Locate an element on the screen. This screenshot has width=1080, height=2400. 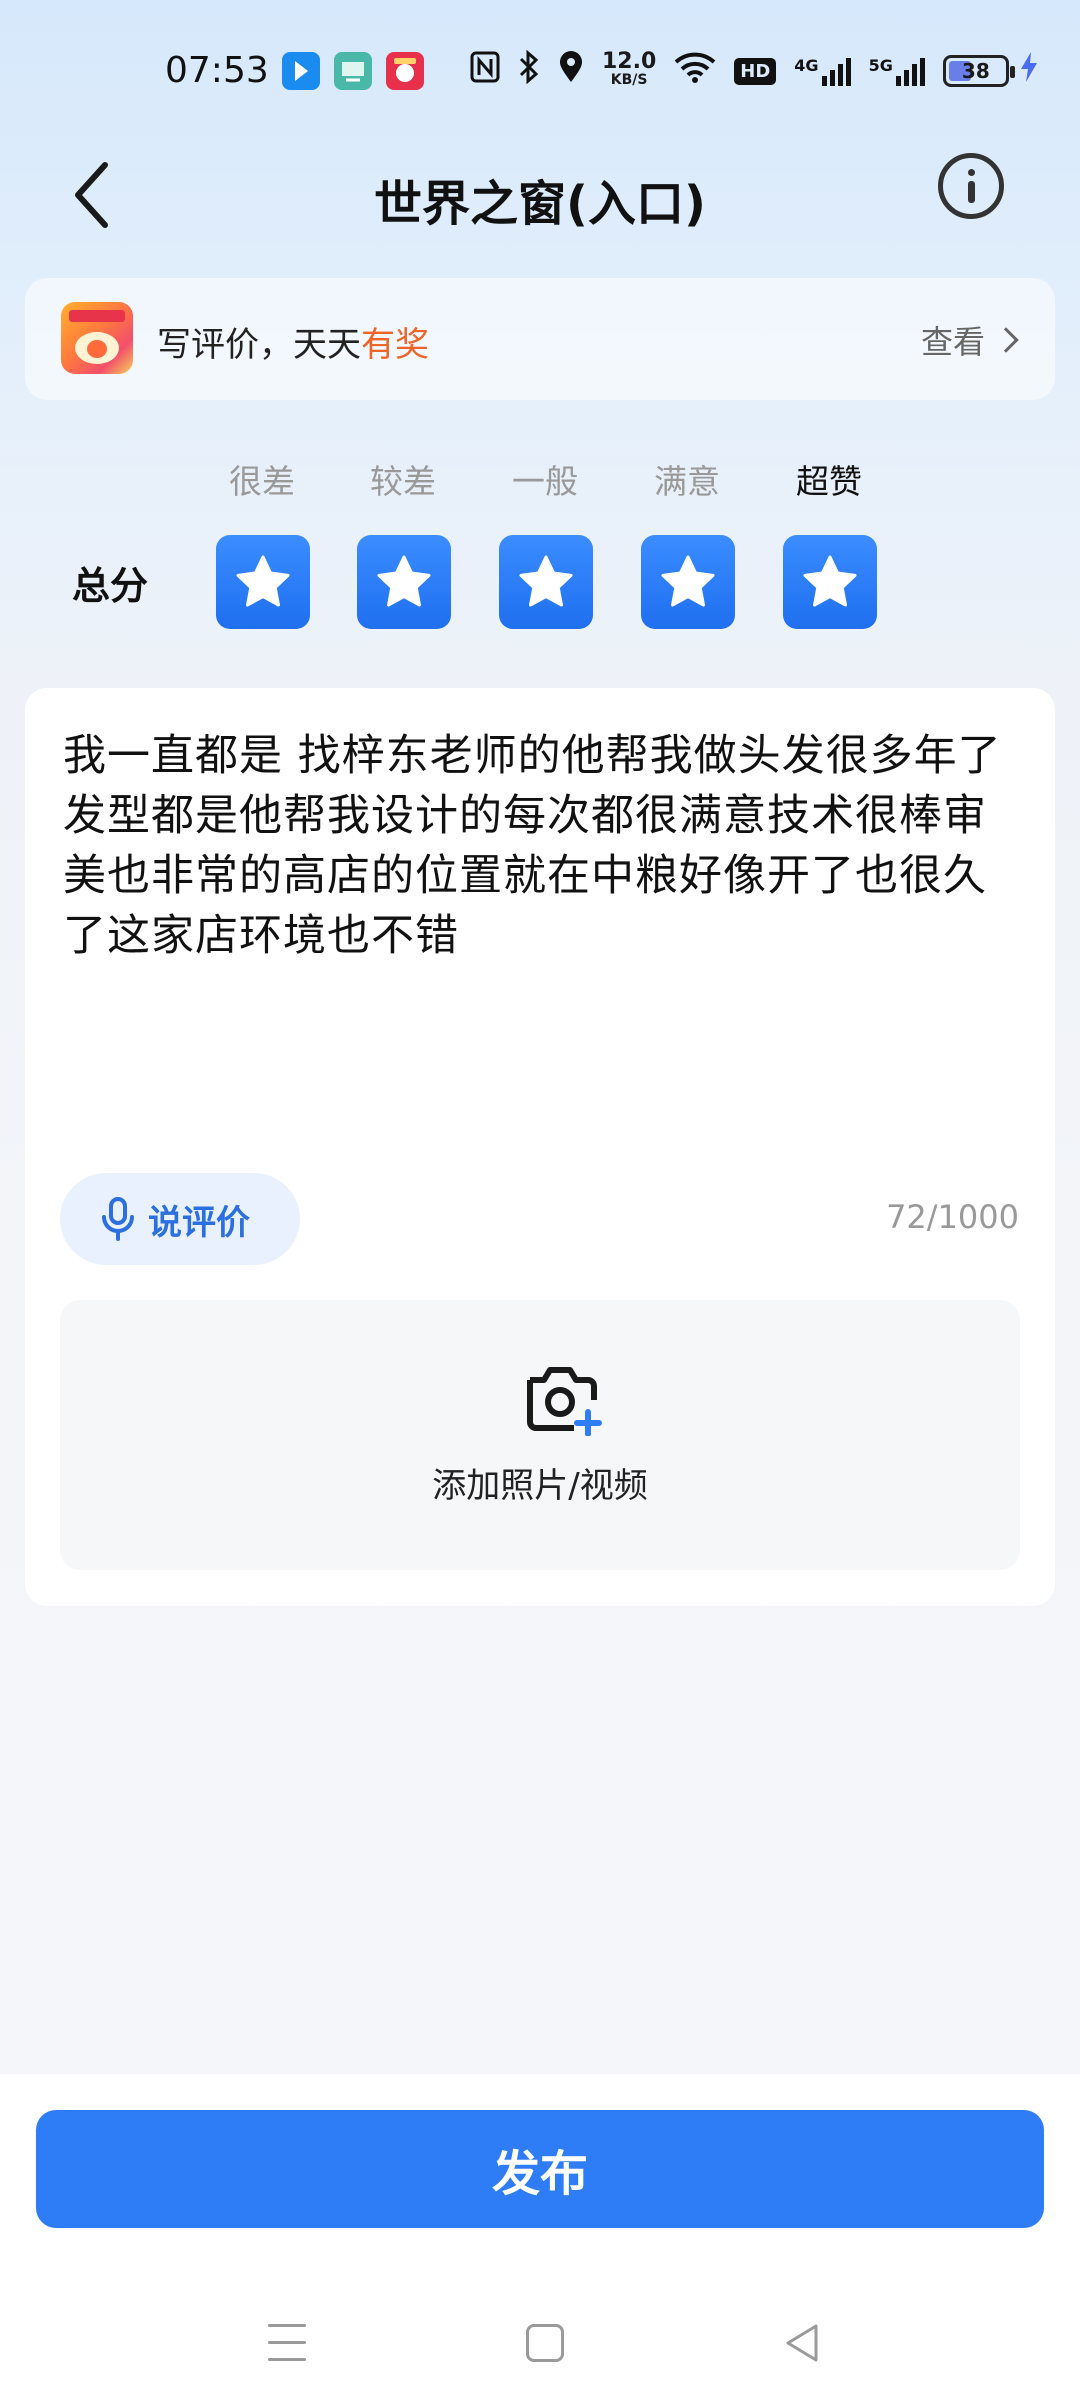
rating-option-label: 较差 is located at coordinates (403, 481).